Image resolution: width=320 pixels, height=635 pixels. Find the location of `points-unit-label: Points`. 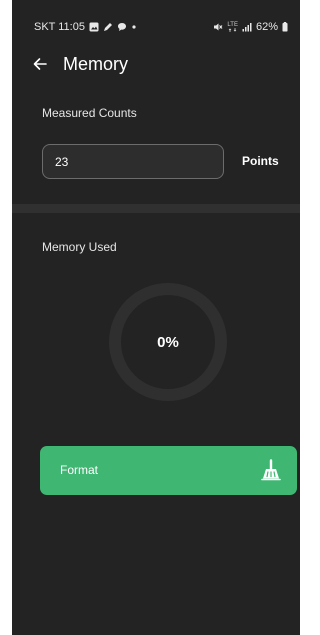

points-unit-label: Points is located at coordinates (260, 161).